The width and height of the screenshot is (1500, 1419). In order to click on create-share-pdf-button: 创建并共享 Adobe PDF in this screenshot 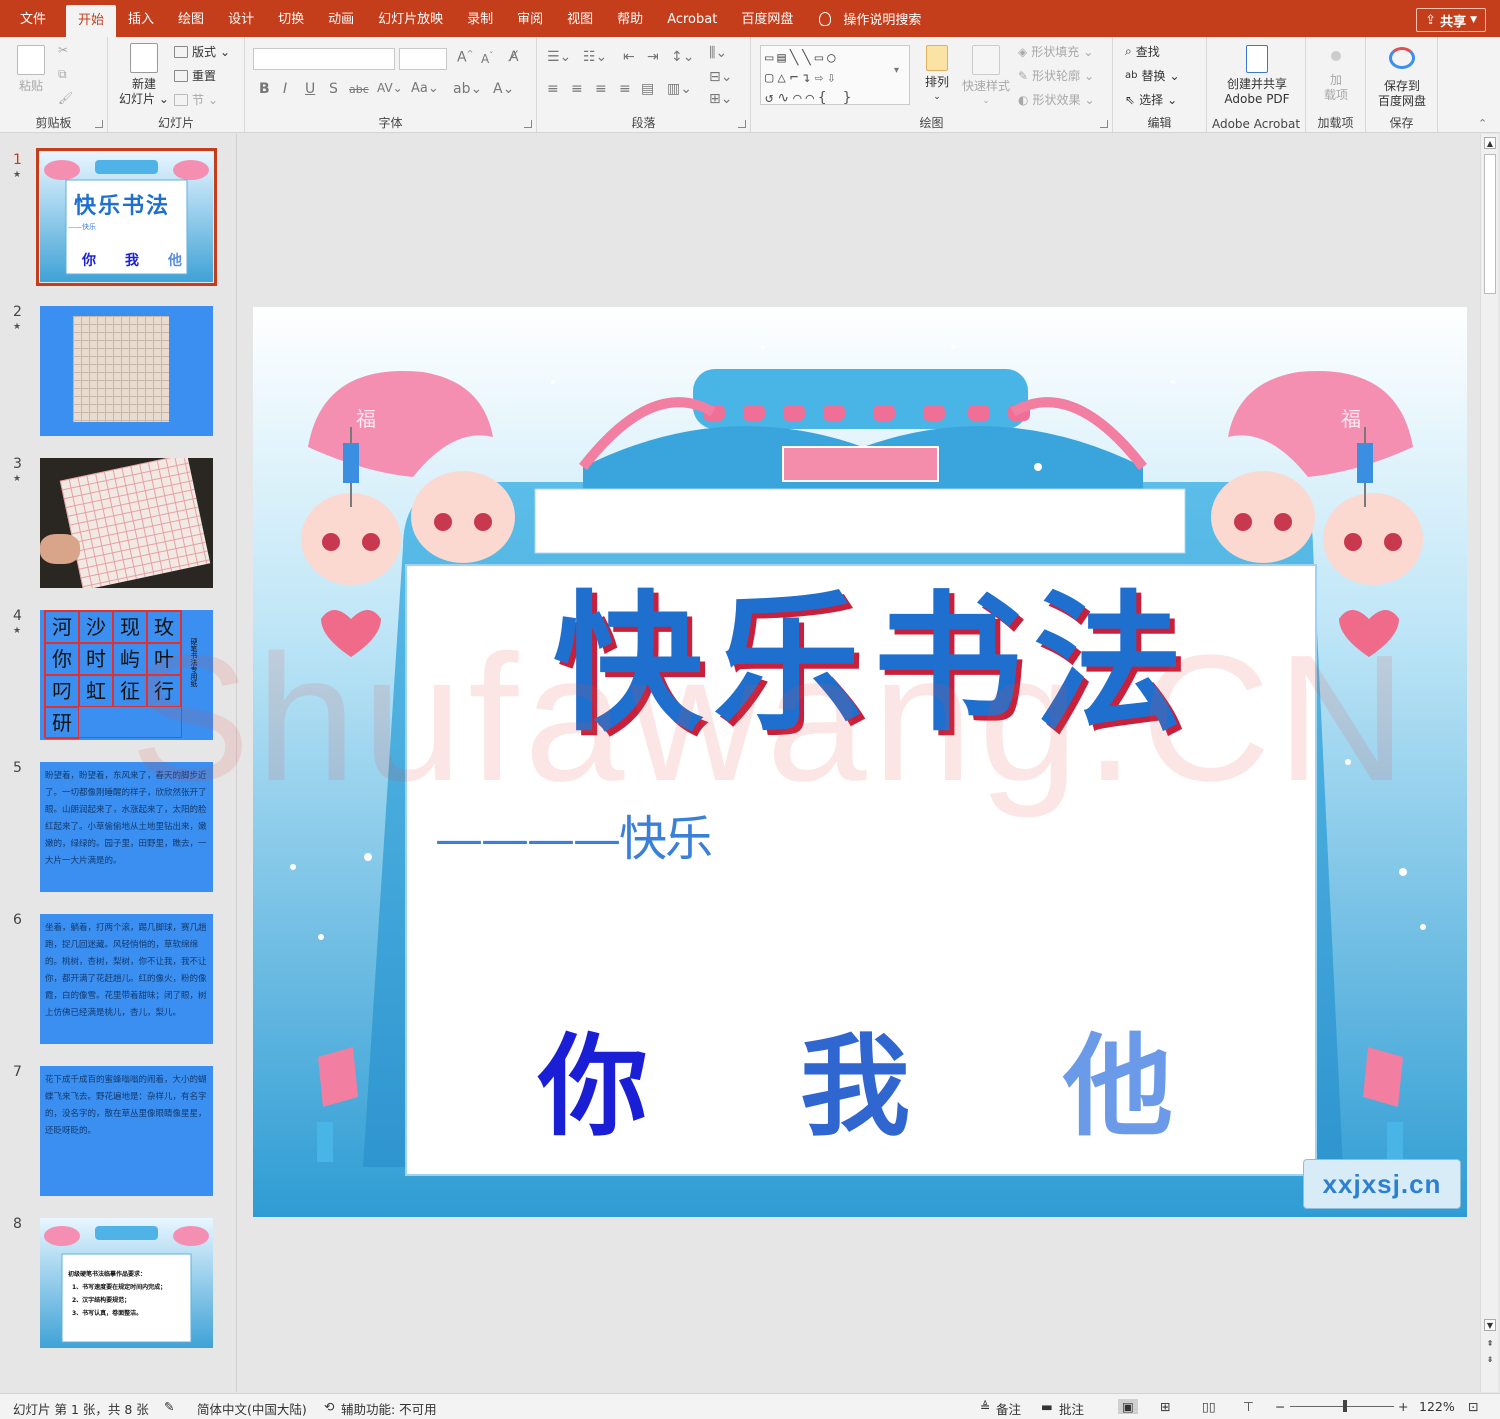, I will do `click(1257, 76)`.